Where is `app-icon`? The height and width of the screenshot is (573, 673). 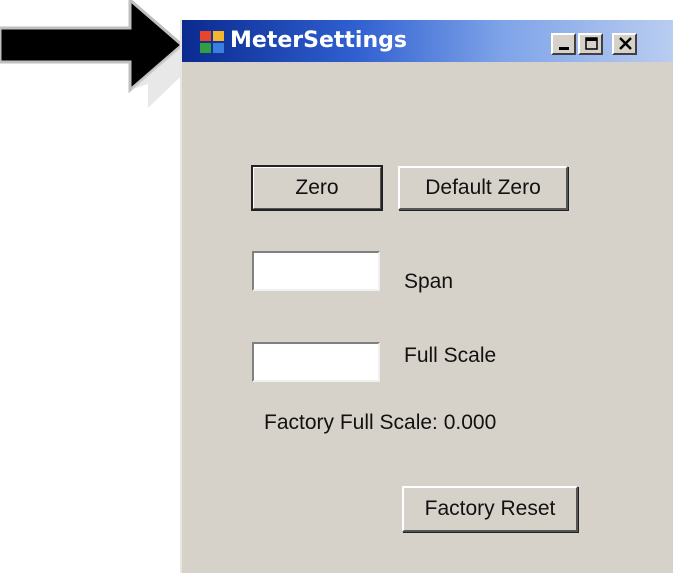 app-icon is located at coordinates (212, 42).